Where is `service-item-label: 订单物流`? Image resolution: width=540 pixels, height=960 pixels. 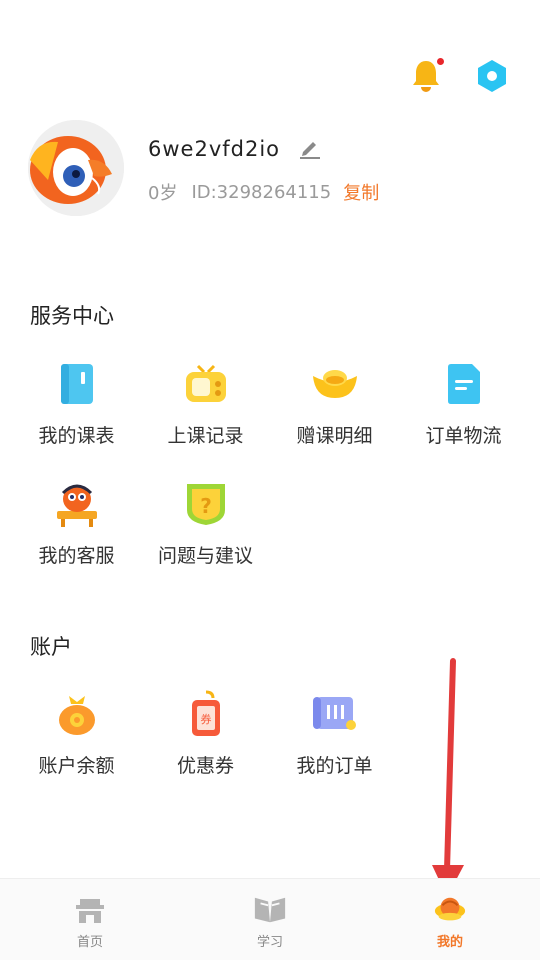
service-item-label: 订单物流 is located at coordinates (463, 436).